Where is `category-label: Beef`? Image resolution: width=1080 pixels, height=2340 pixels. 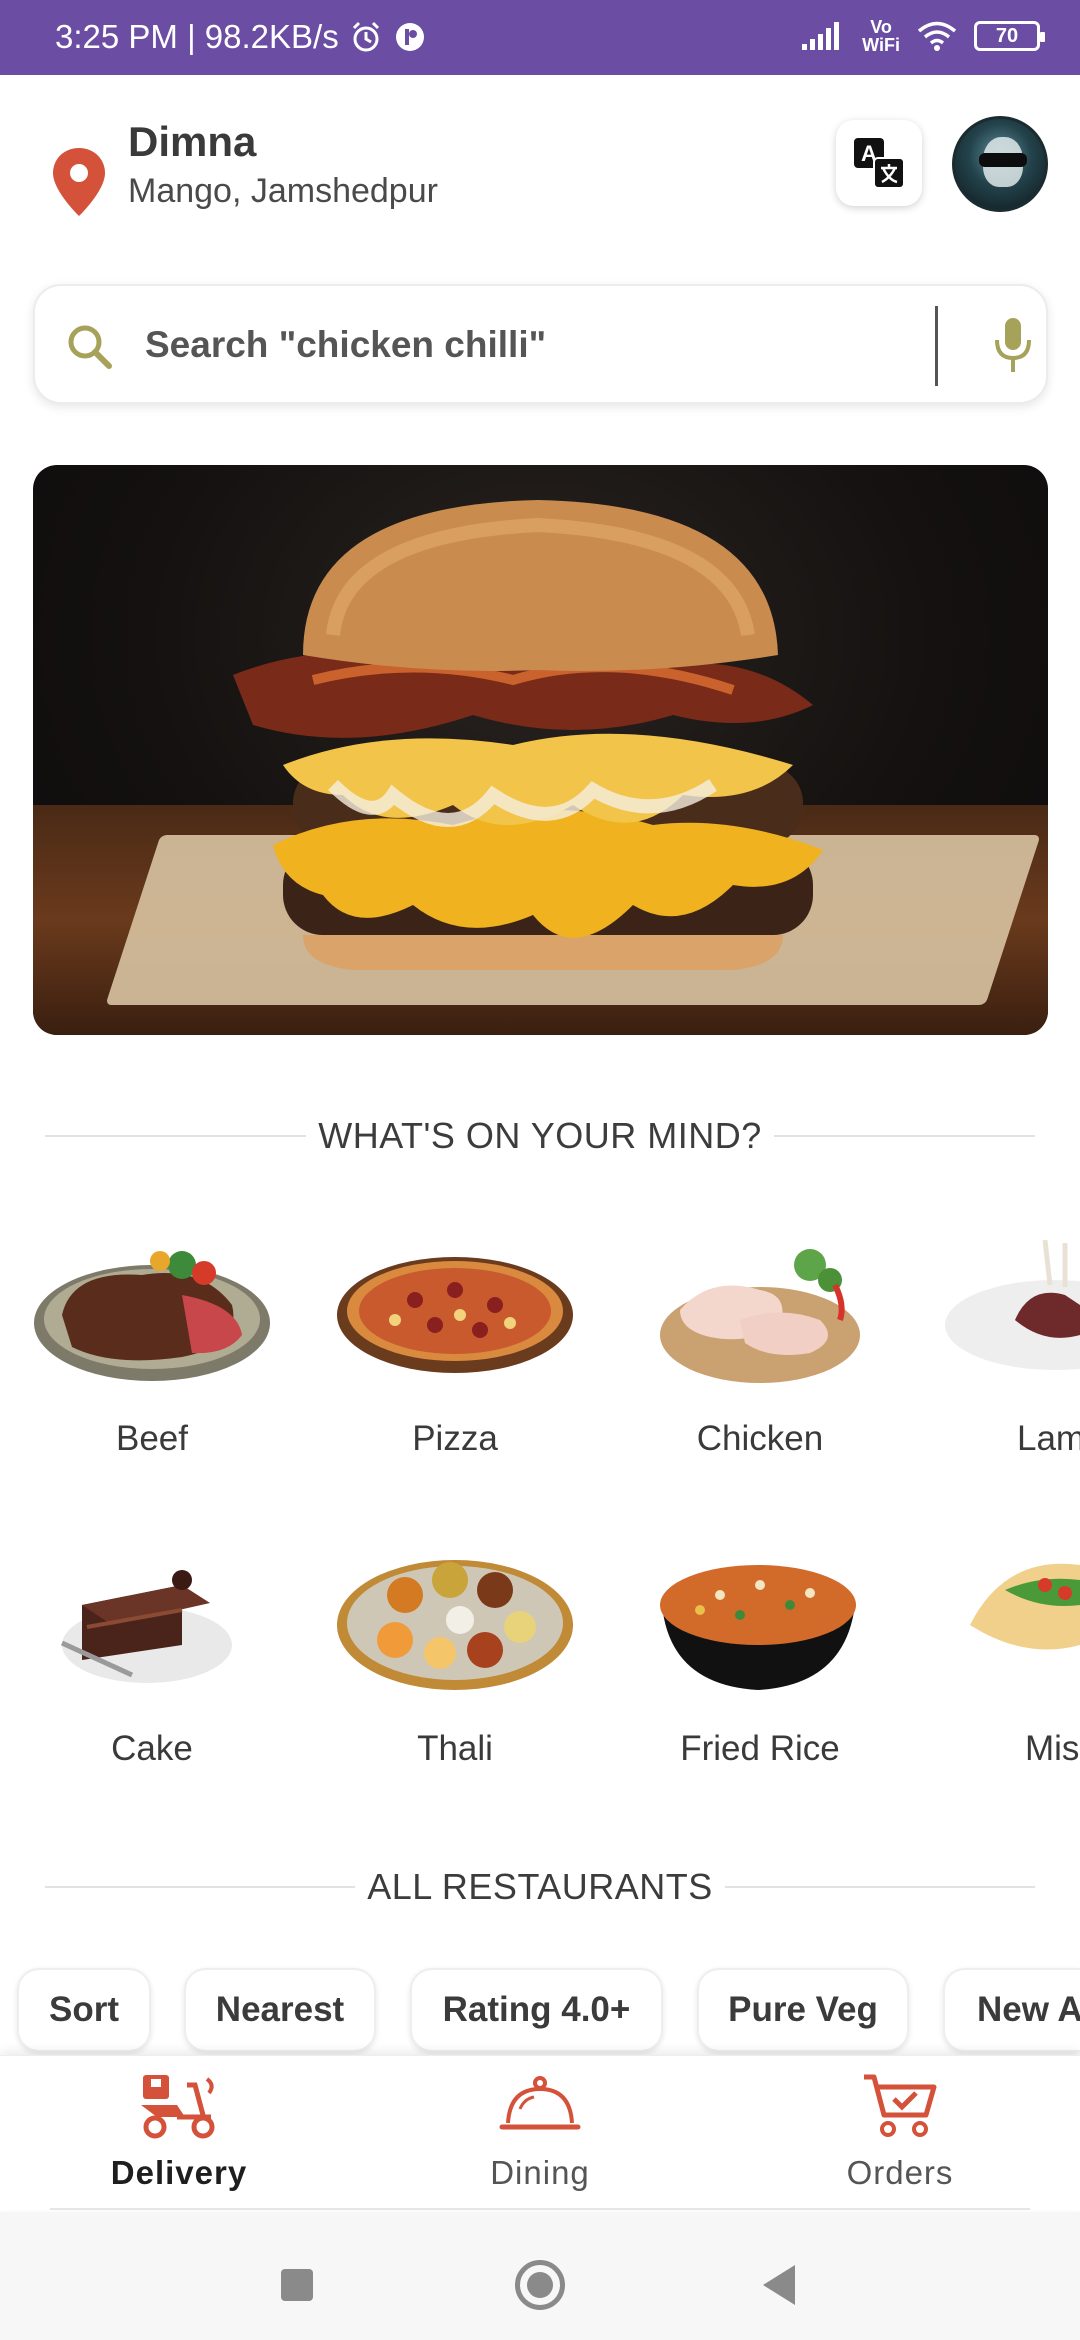
category-label: Beef is located at coordinates (152, 1438).